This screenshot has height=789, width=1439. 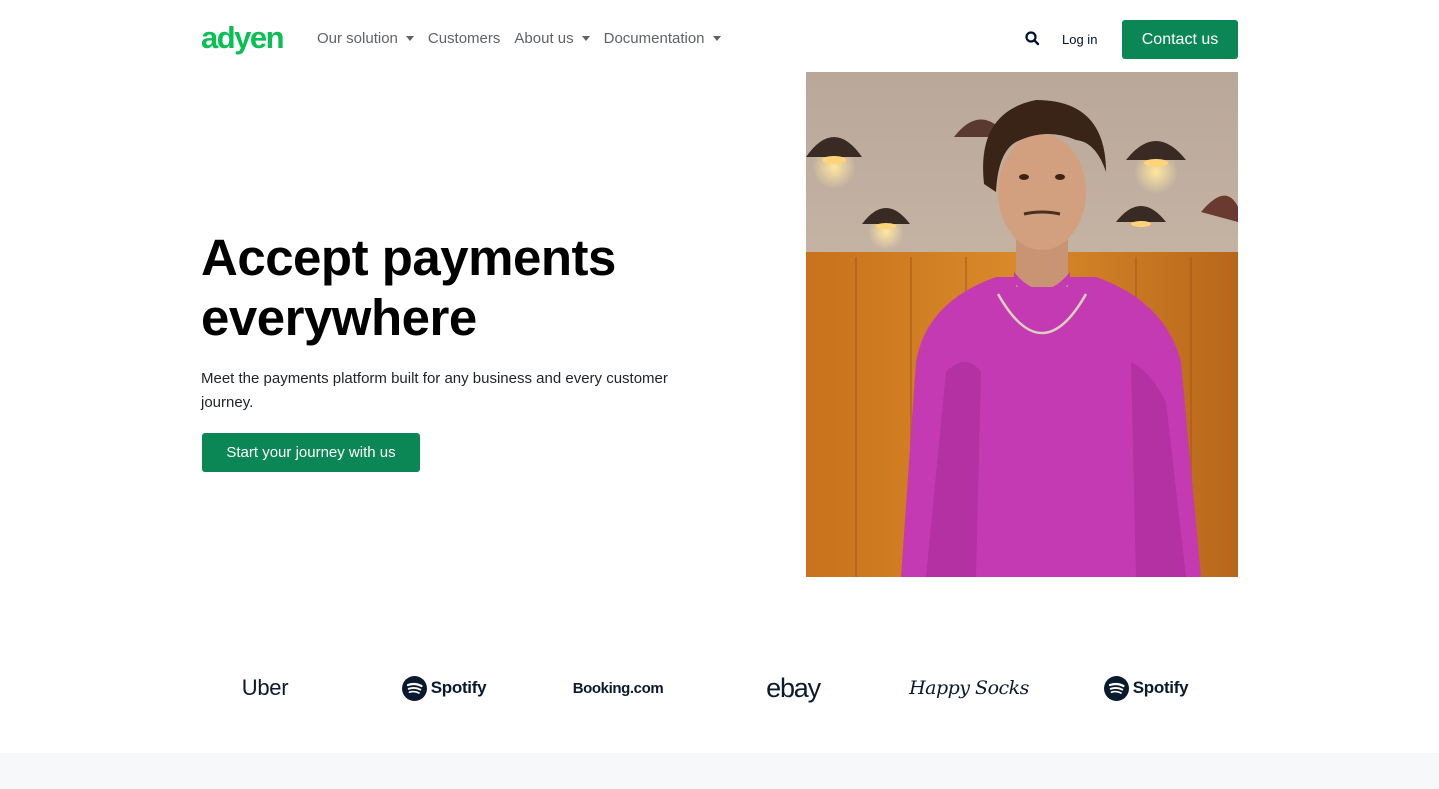 I want to click on customer-logo-booking: Booking.com, so click(x=618, y=688).